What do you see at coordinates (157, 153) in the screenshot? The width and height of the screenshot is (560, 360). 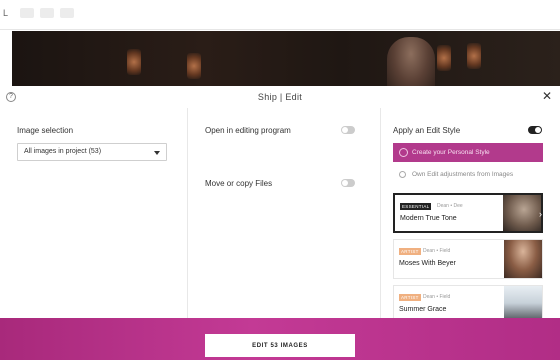 I see `chevron-down-icon` at bounding box center [157, 153].